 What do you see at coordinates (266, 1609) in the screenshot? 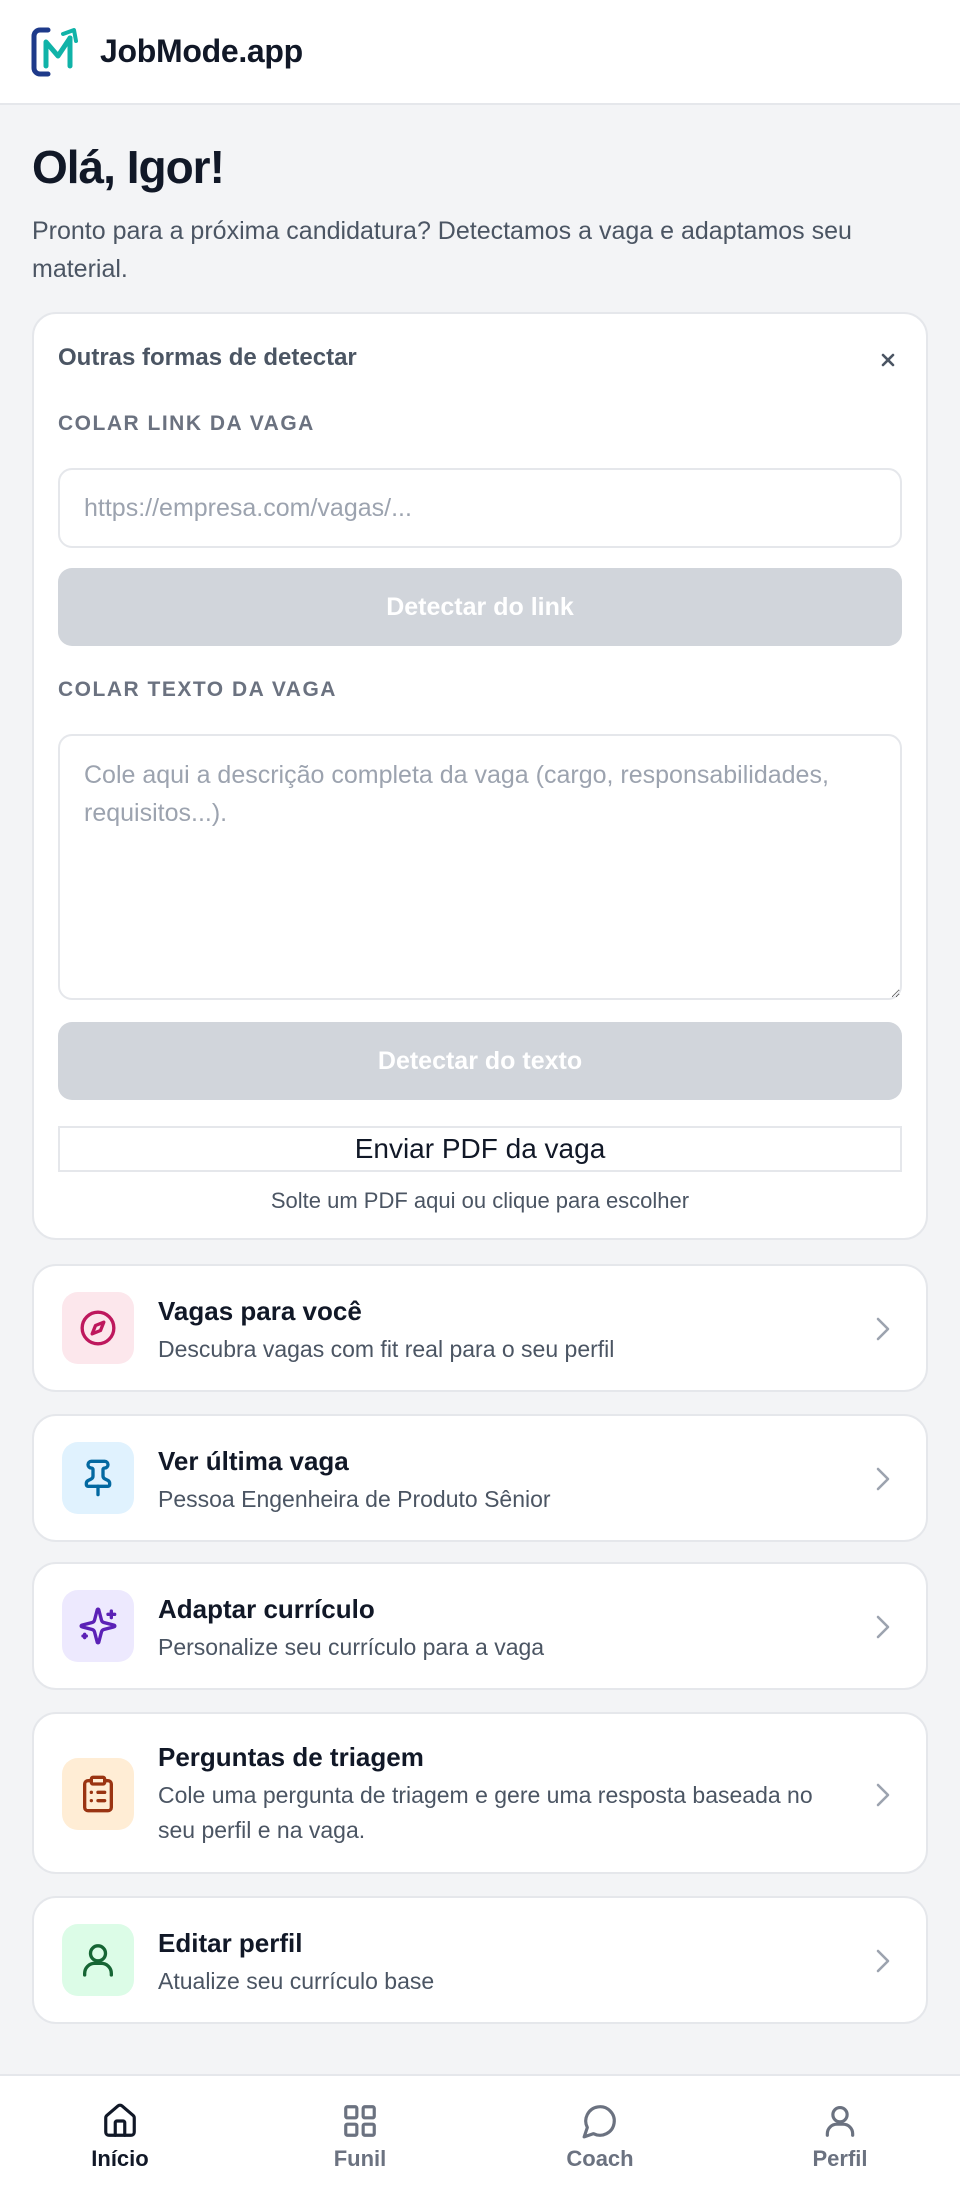
I see `action-title: Adaptar currículo` at bounding box center [266, 1609].